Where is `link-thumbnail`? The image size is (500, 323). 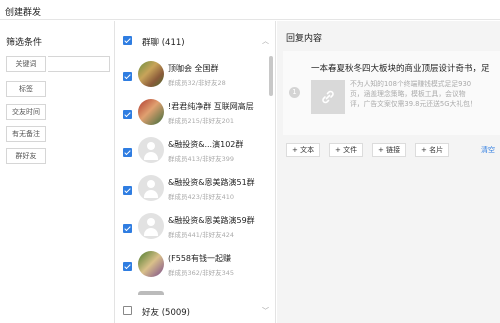 link-thumbnail is located at coordinates (328, 97).